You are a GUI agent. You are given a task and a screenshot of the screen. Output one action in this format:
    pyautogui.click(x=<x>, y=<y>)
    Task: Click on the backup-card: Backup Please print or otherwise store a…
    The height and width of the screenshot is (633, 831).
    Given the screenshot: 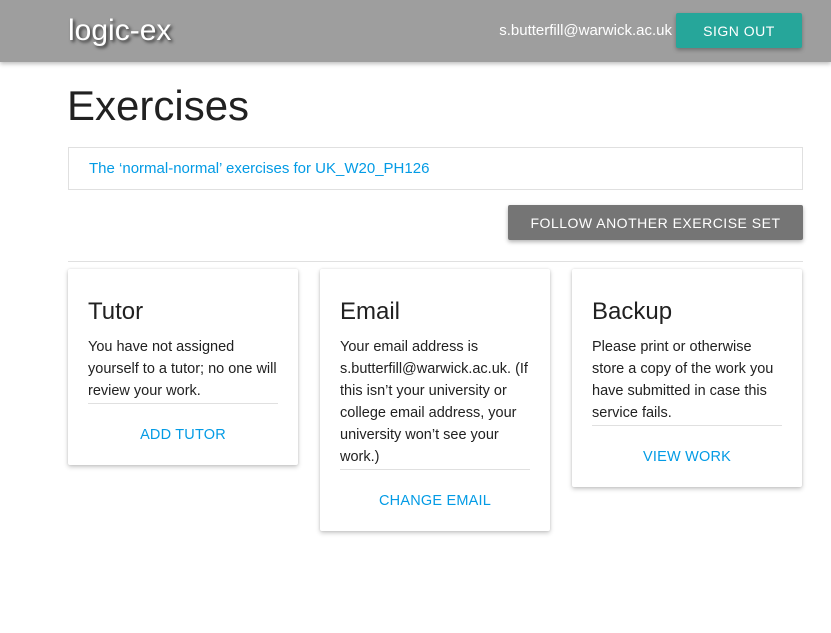 What is the action you would take?
    pyautogui.click(x=687, y=378)
    